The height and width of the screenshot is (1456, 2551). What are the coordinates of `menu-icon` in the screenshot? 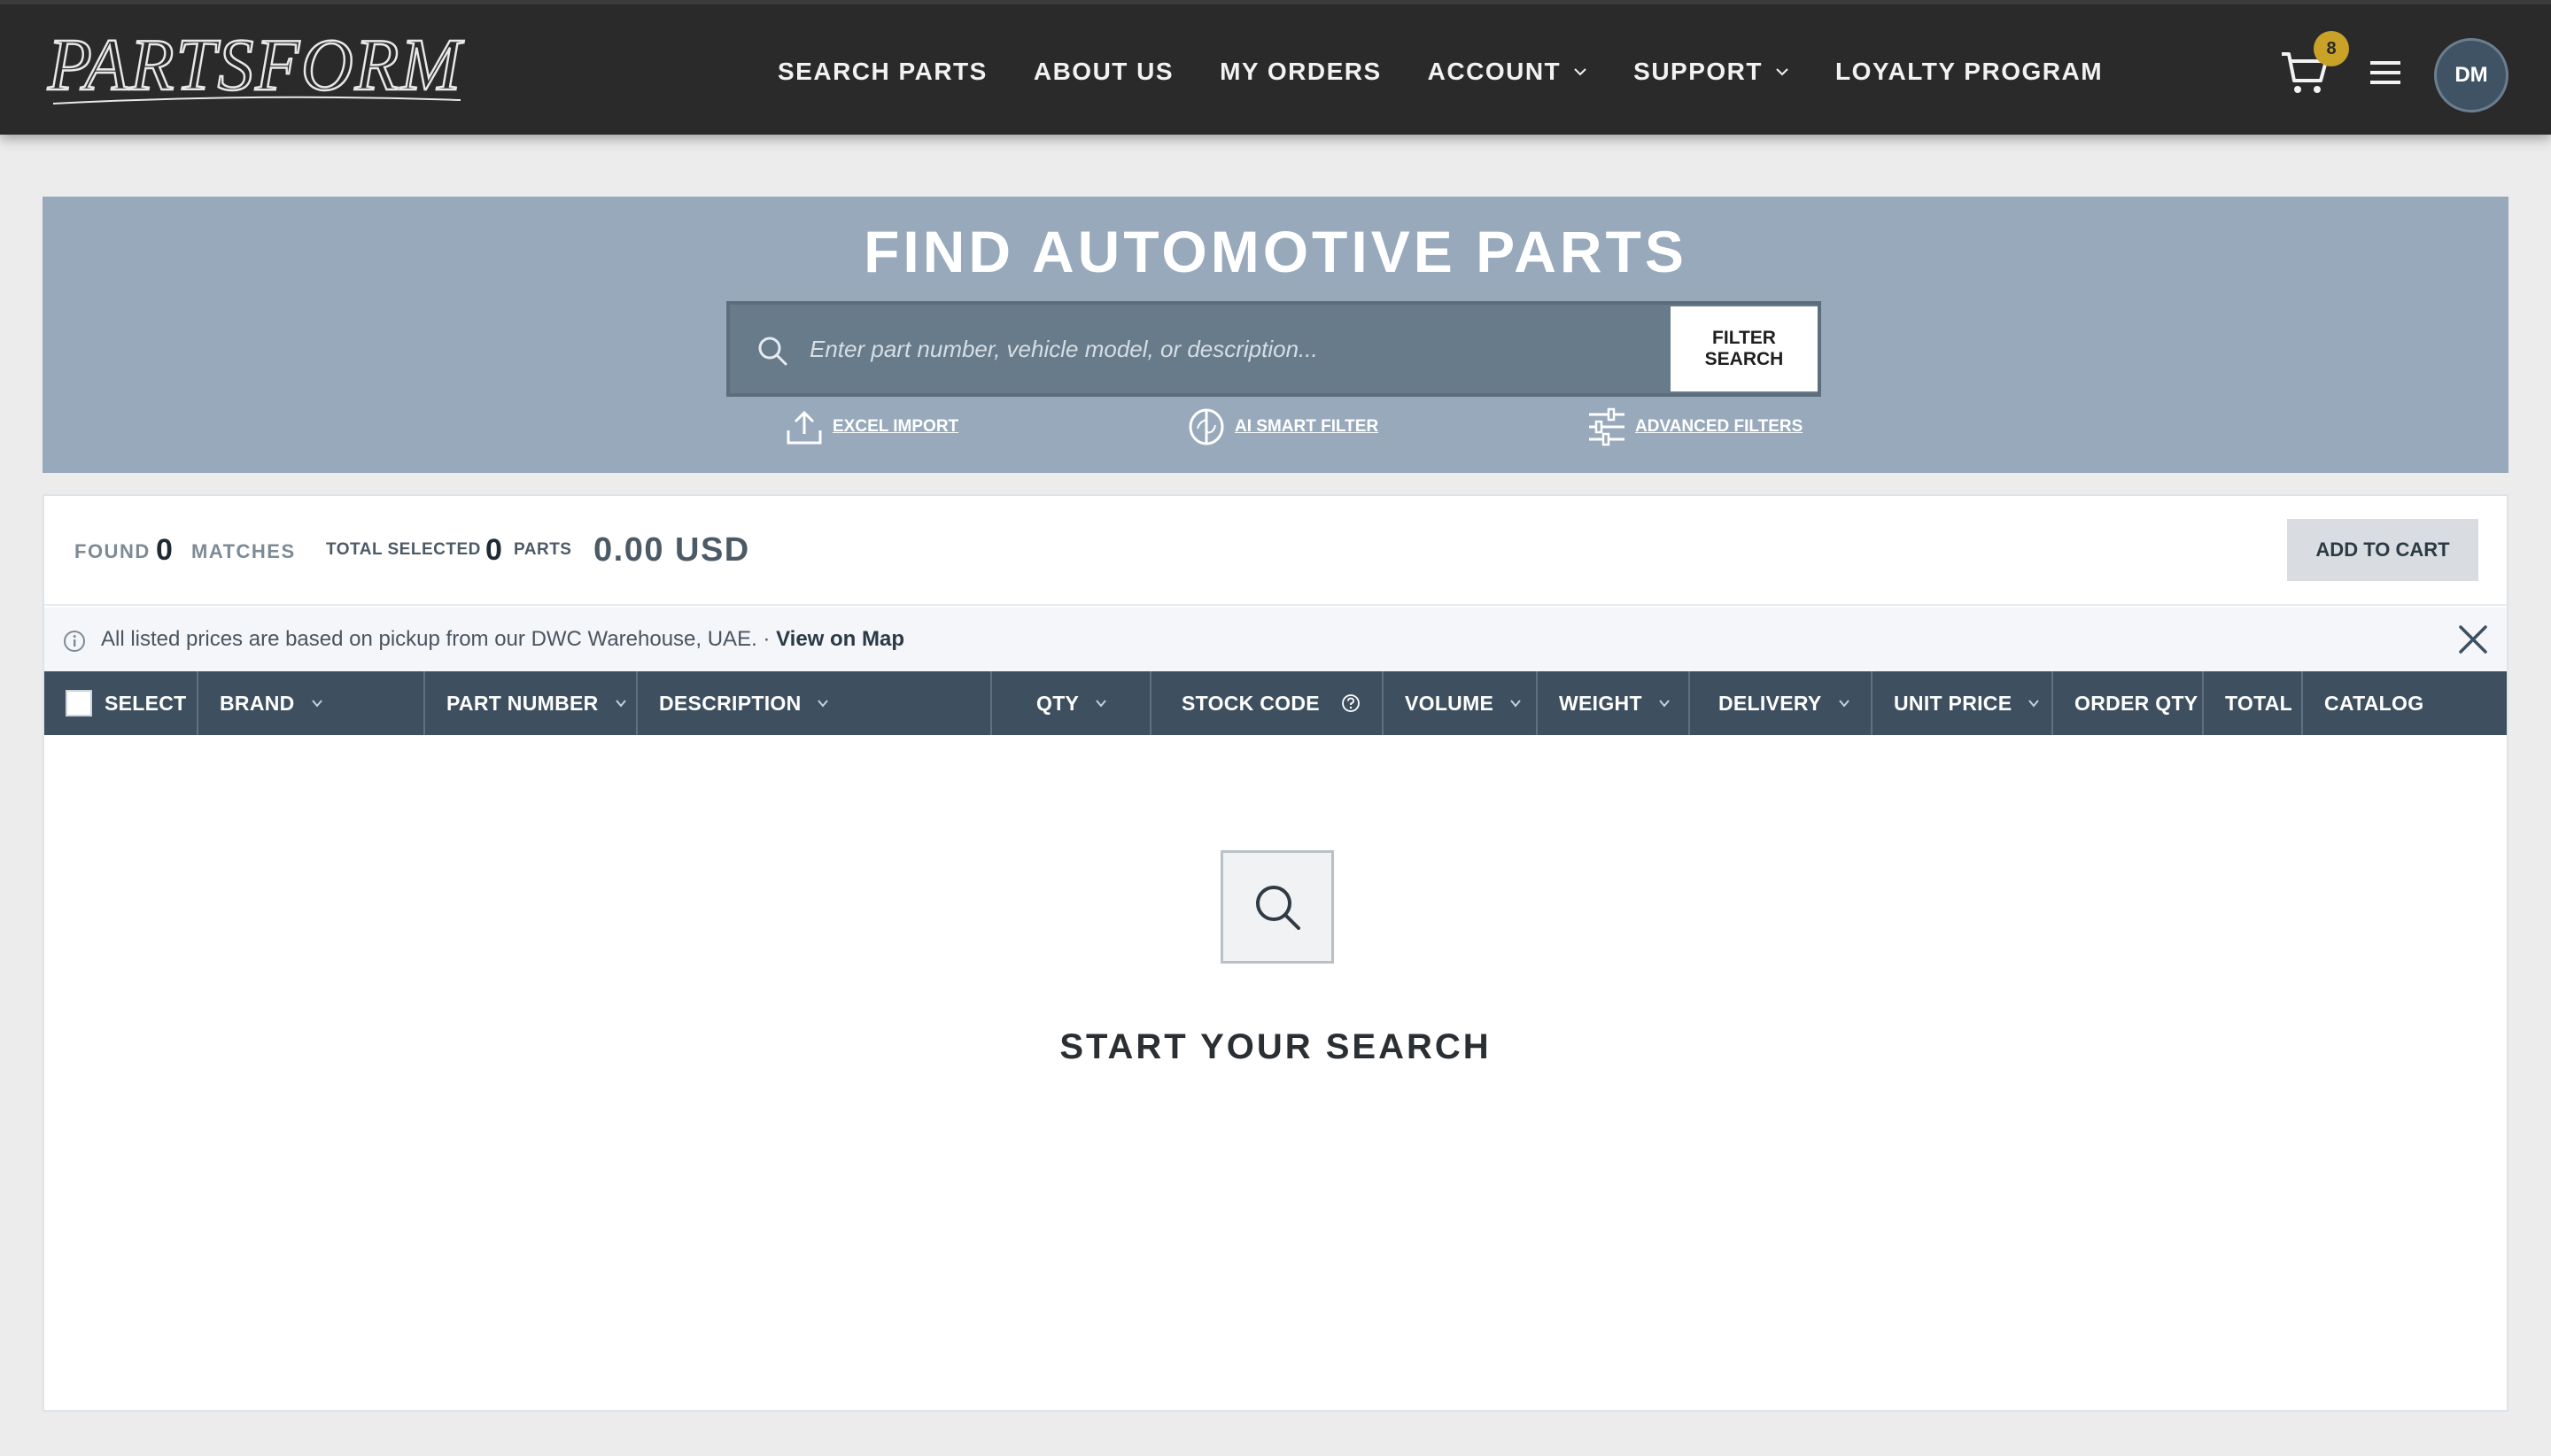 It's located at (2385, 72).